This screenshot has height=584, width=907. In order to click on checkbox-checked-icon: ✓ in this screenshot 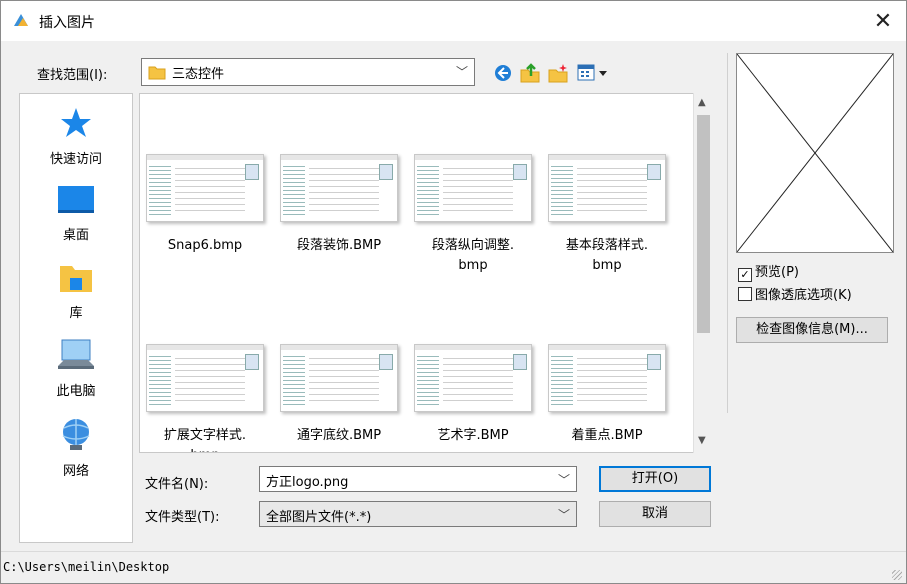, I will do `click(745, 275)`.